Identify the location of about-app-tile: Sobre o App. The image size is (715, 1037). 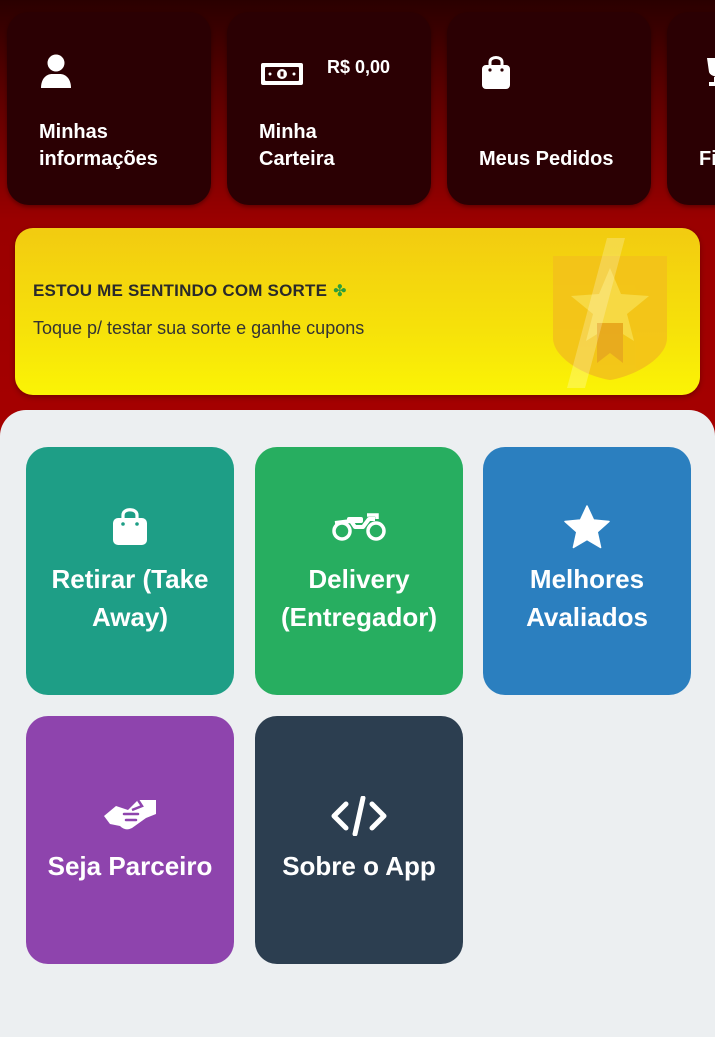
(359, 840).